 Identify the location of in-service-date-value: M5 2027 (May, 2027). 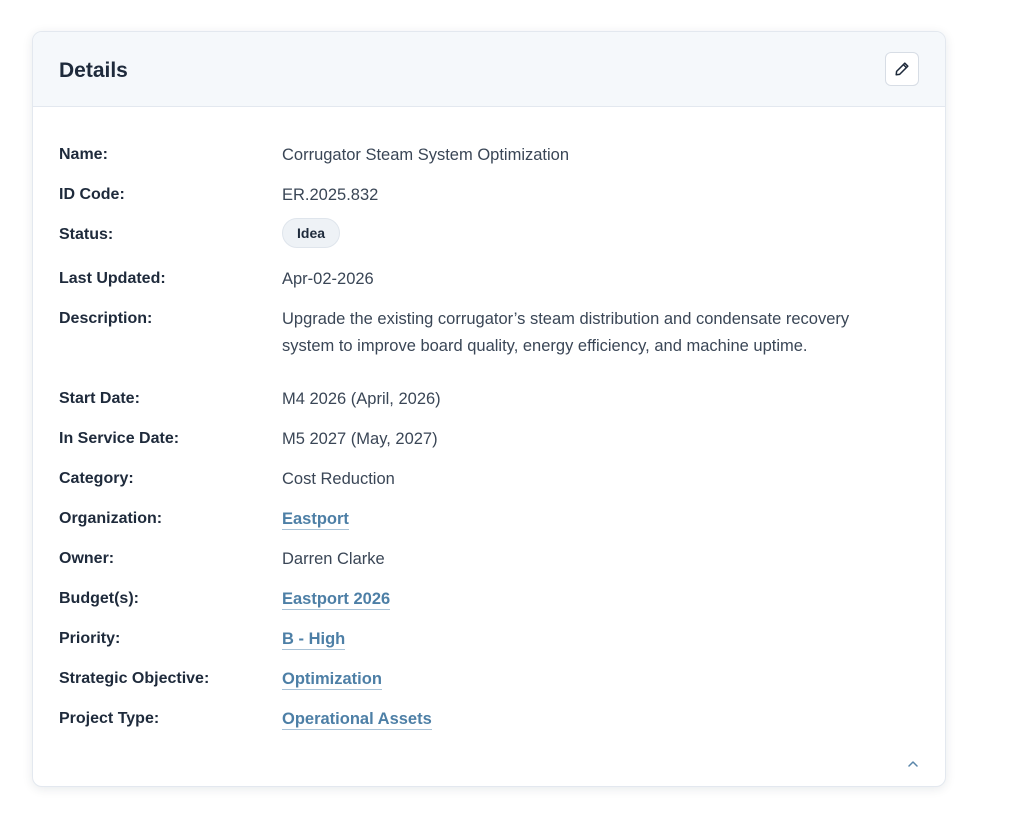
(360, 439).